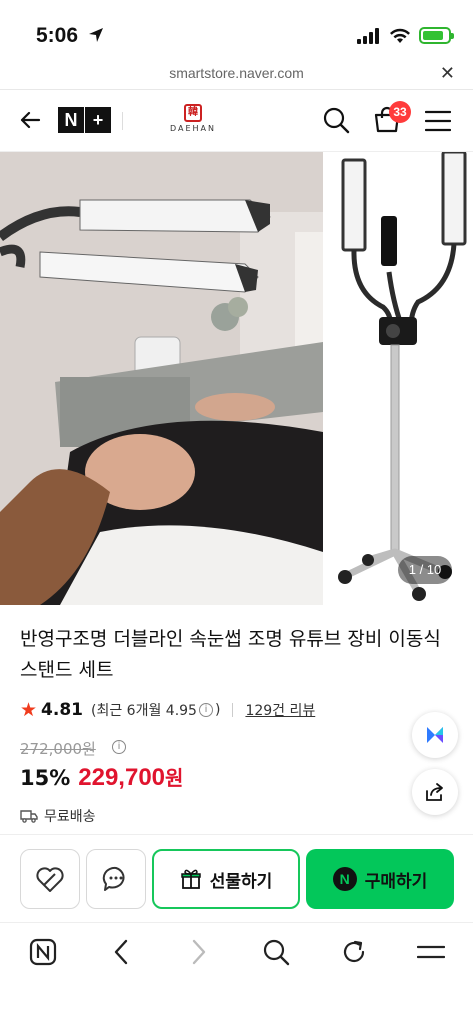  What do you see at coordinates (45, 778) in the screenshot?
I see `discount-rate: 15%` at bounding box center [45, 778].